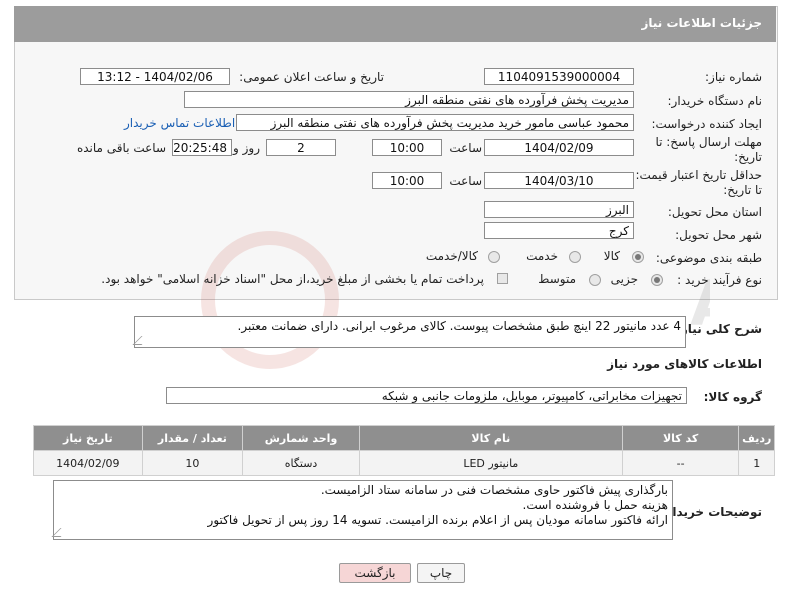  I want to click on category-radio-goods, so click(638, 257).